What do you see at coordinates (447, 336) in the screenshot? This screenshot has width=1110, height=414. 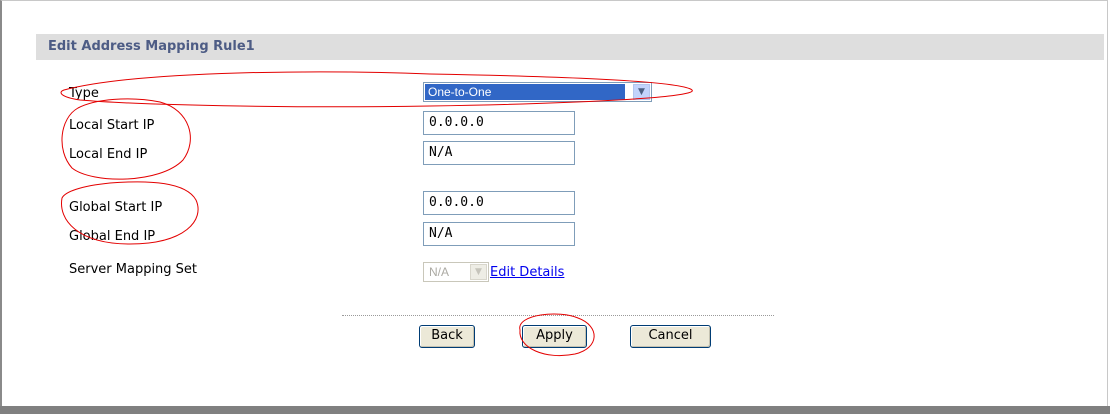 I see `back-button: Back` at bounding box center [447, 336].